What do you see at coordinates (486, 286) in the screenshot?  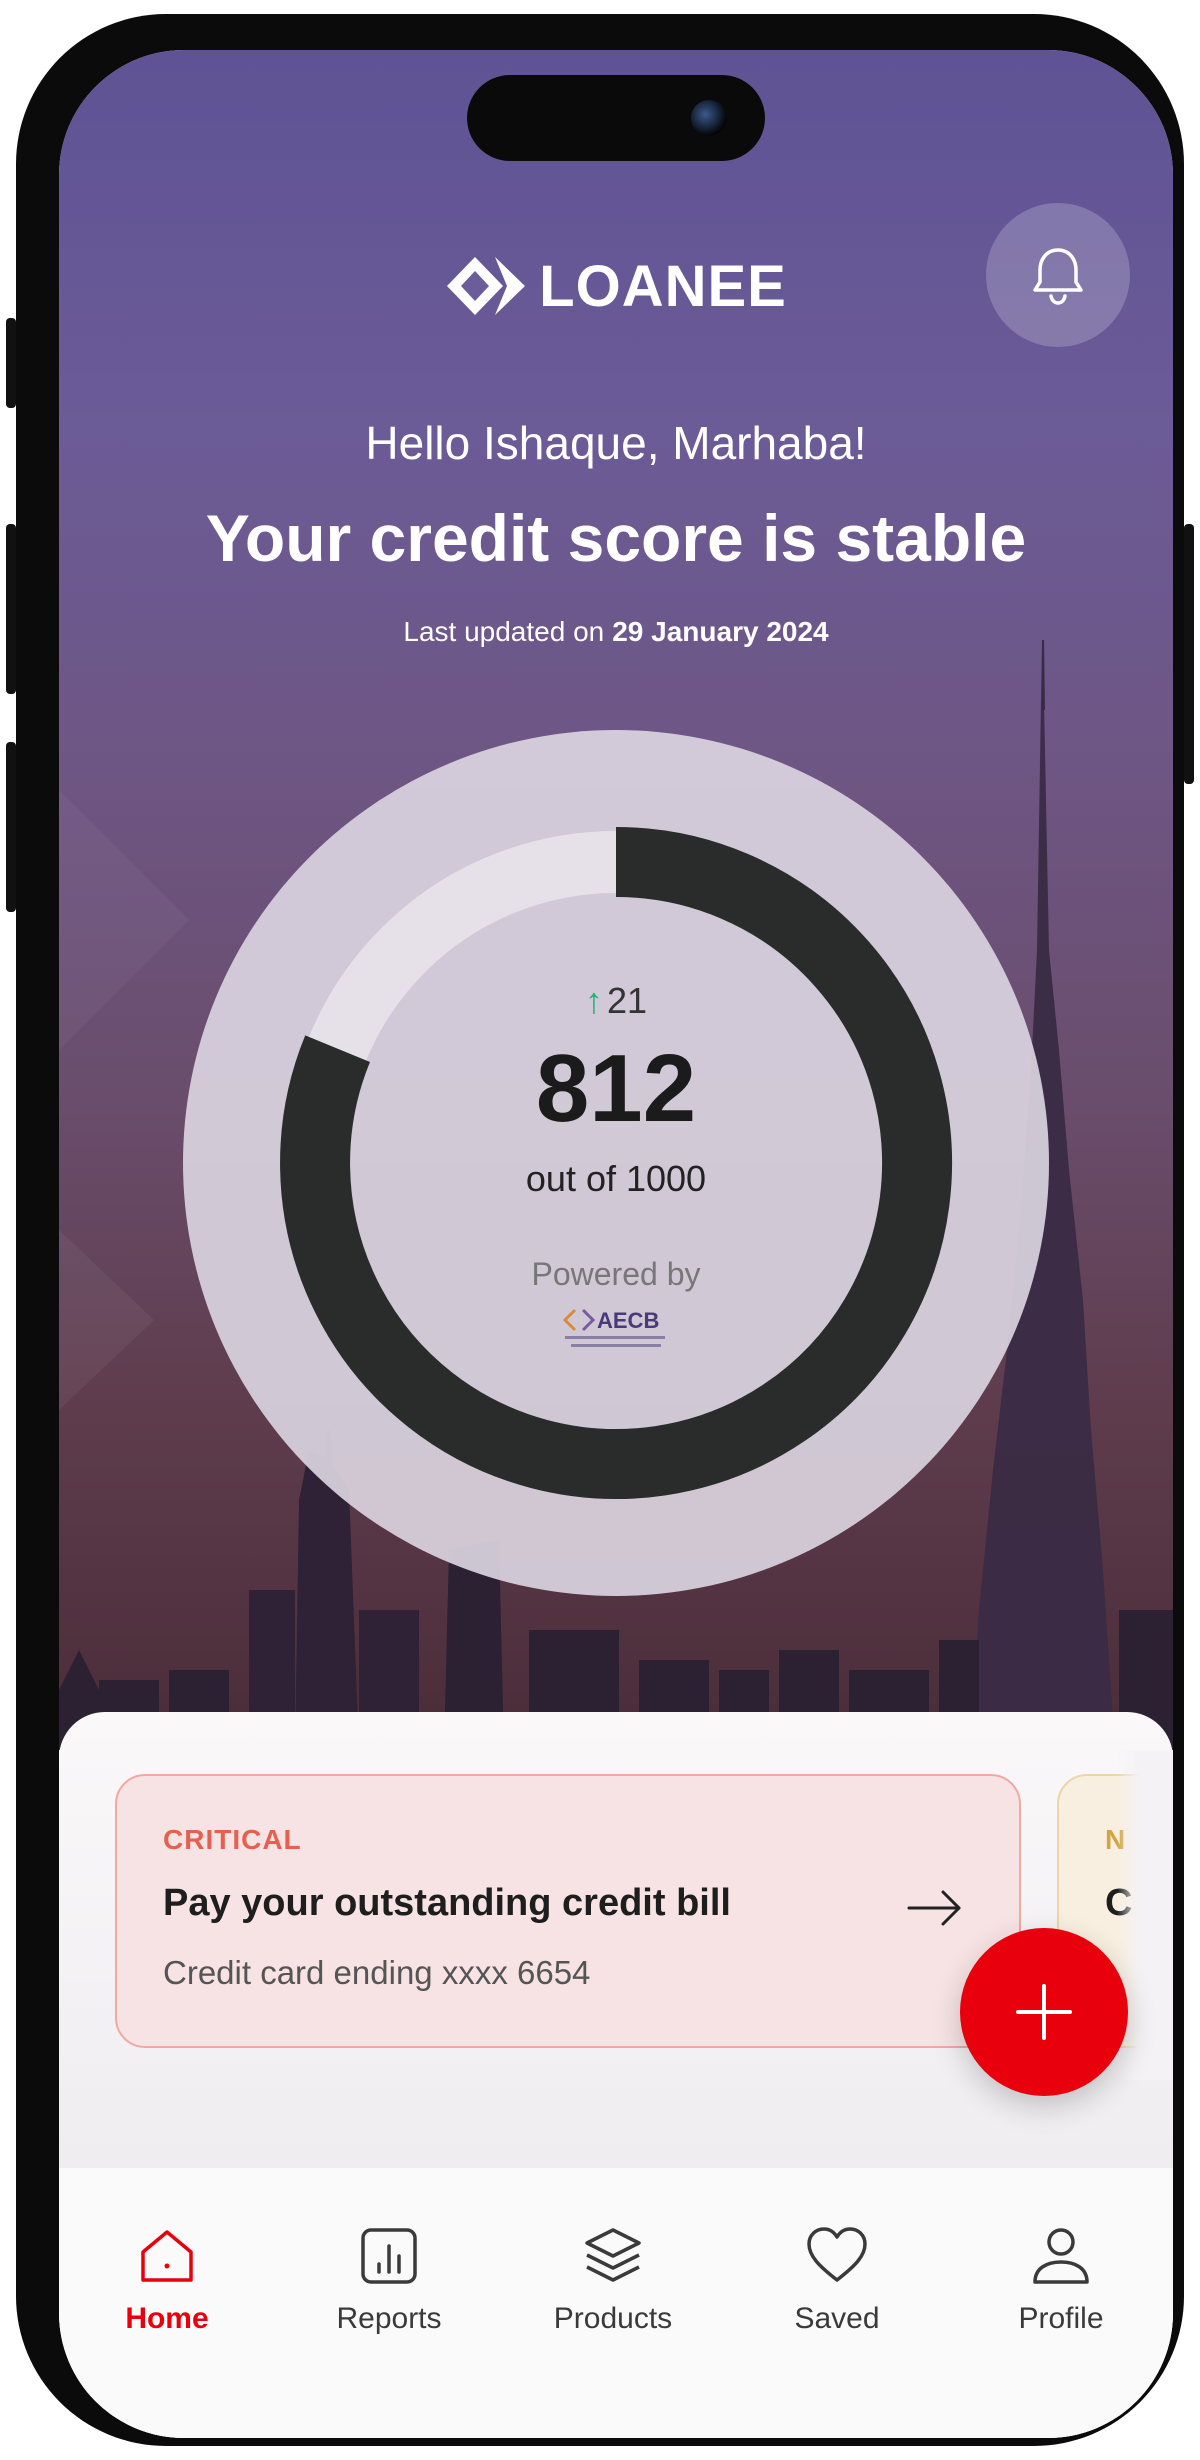 I see `diamond-logo-icon` at bounding box center [486, 286].